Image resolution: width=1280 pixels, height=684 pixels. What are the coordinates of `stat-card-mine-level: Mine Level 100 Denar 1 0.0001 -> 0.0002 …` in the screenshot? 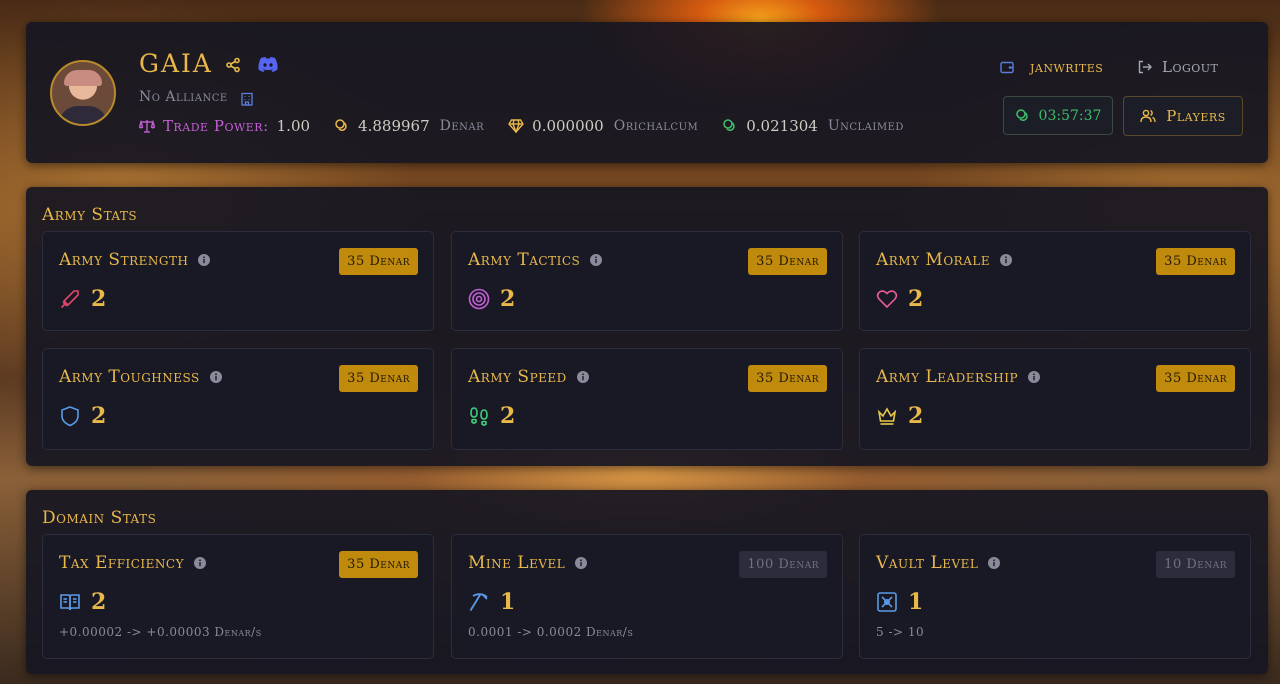 It's located at (647, 596).